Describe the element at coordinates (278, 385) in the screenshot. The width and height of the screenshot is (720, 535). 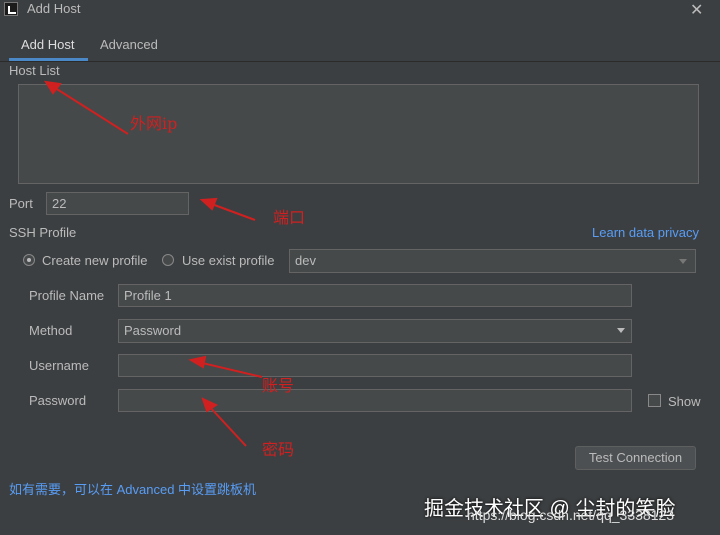
I see `annotation-username: 账号` at that location.